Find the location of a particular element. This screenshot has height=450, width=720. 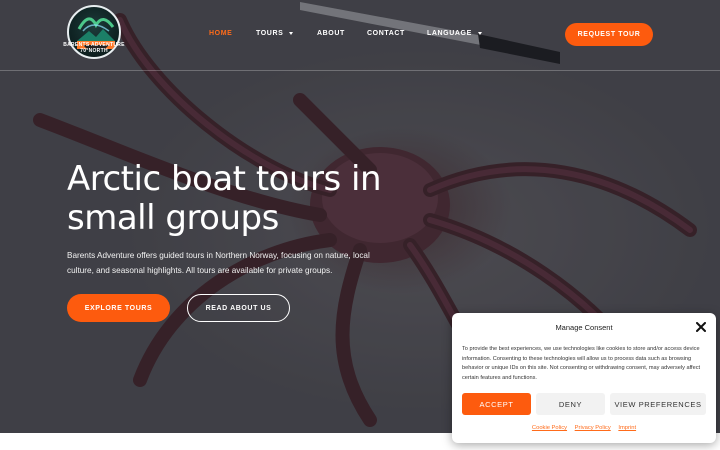

logo-text: BARENTS ADVENTURE 70°NORTH is located at coordinates (94, 48).